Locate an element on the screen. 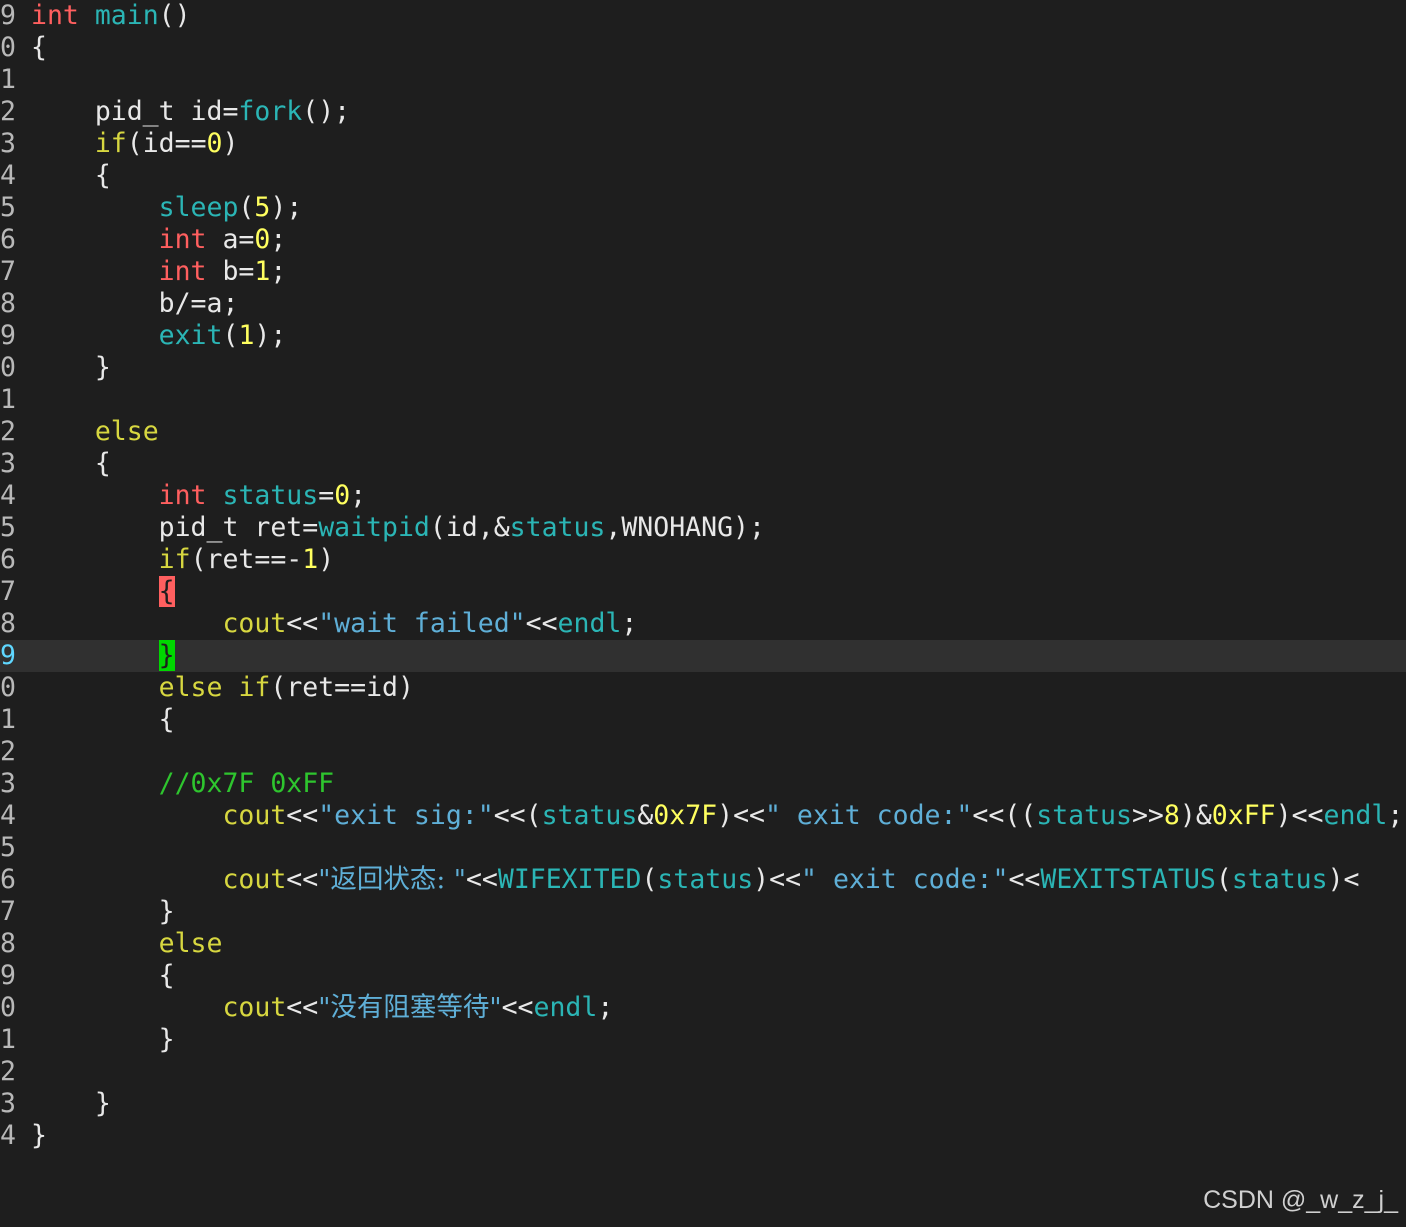 This screenshot has height=1227, width=1406. code-line: 6 int a=0; is located at coordinates (703, 240).